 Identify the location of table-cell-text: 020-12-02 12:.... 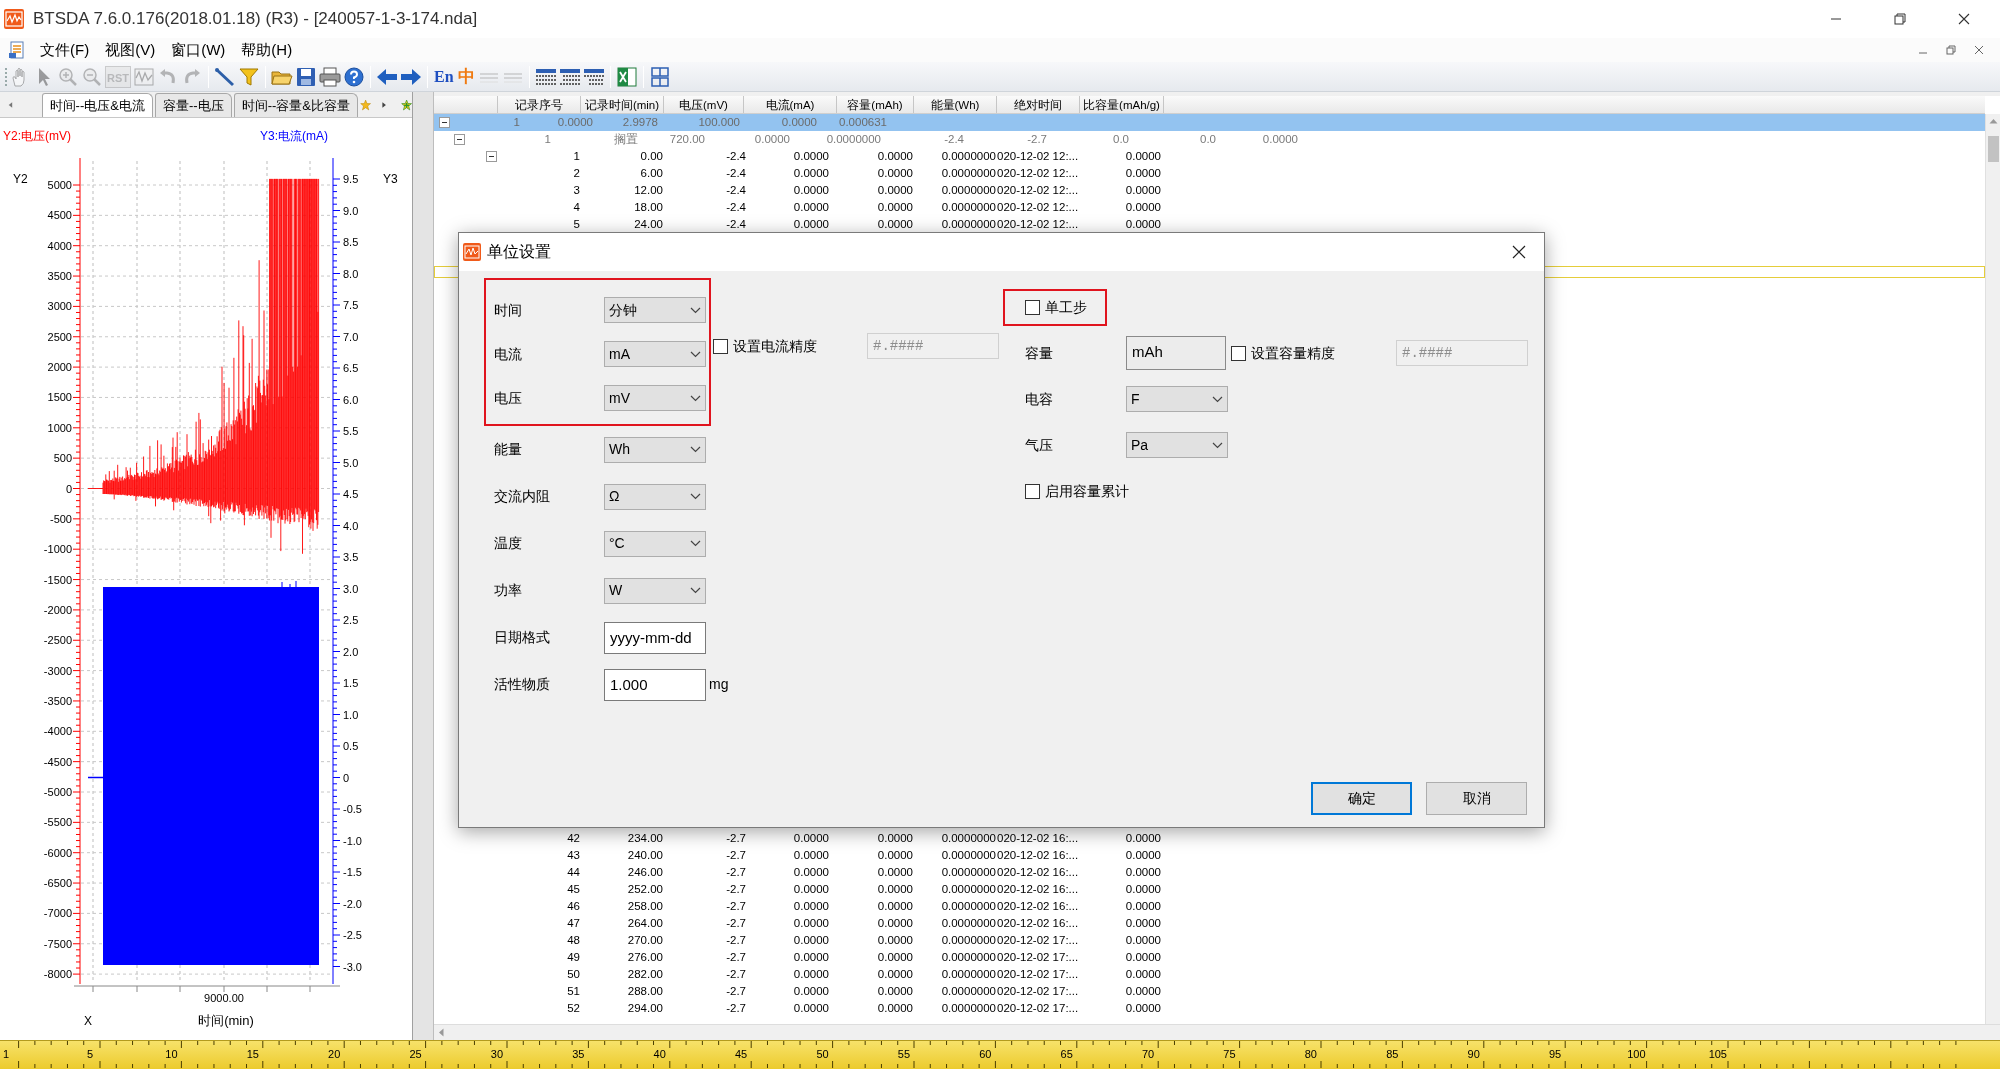
(1038, 190).